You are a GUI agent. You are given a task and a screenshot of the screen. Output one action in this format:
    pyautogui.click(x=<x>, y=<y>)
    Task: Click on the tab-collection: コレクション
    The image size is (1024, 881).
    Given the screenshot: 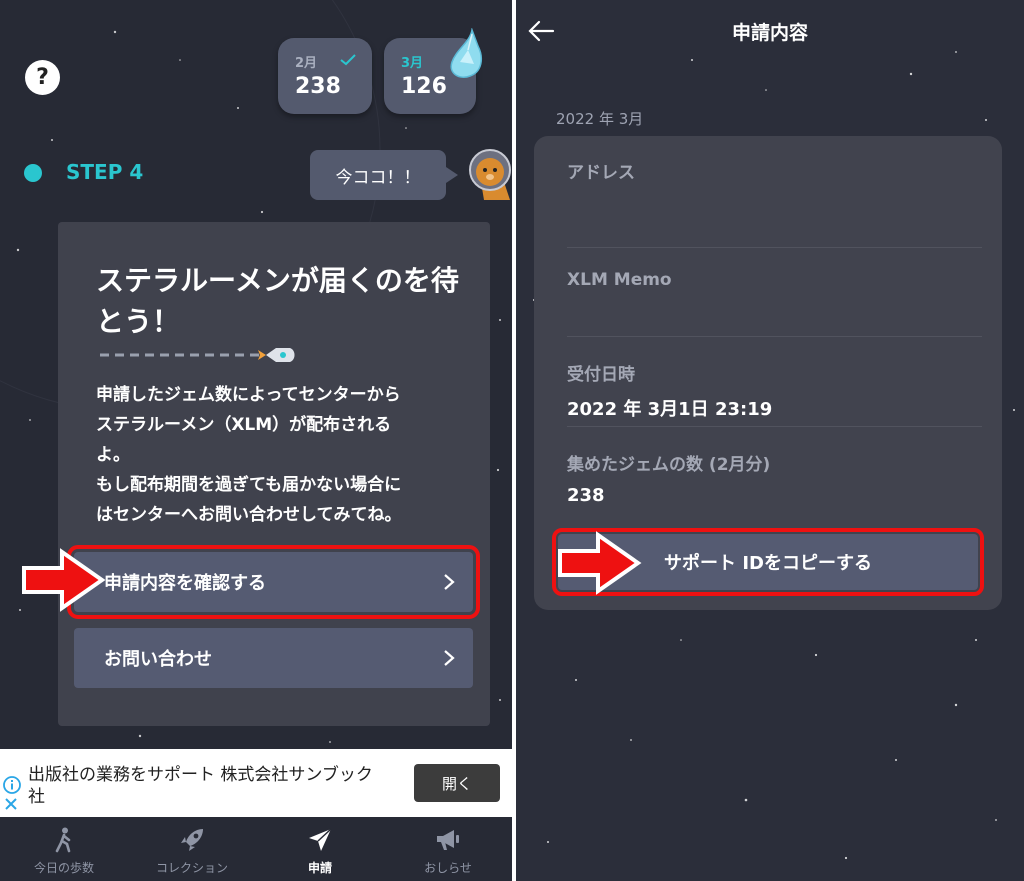 What is the action you would take?
    pyautogui.click(x=192, y=849)
    